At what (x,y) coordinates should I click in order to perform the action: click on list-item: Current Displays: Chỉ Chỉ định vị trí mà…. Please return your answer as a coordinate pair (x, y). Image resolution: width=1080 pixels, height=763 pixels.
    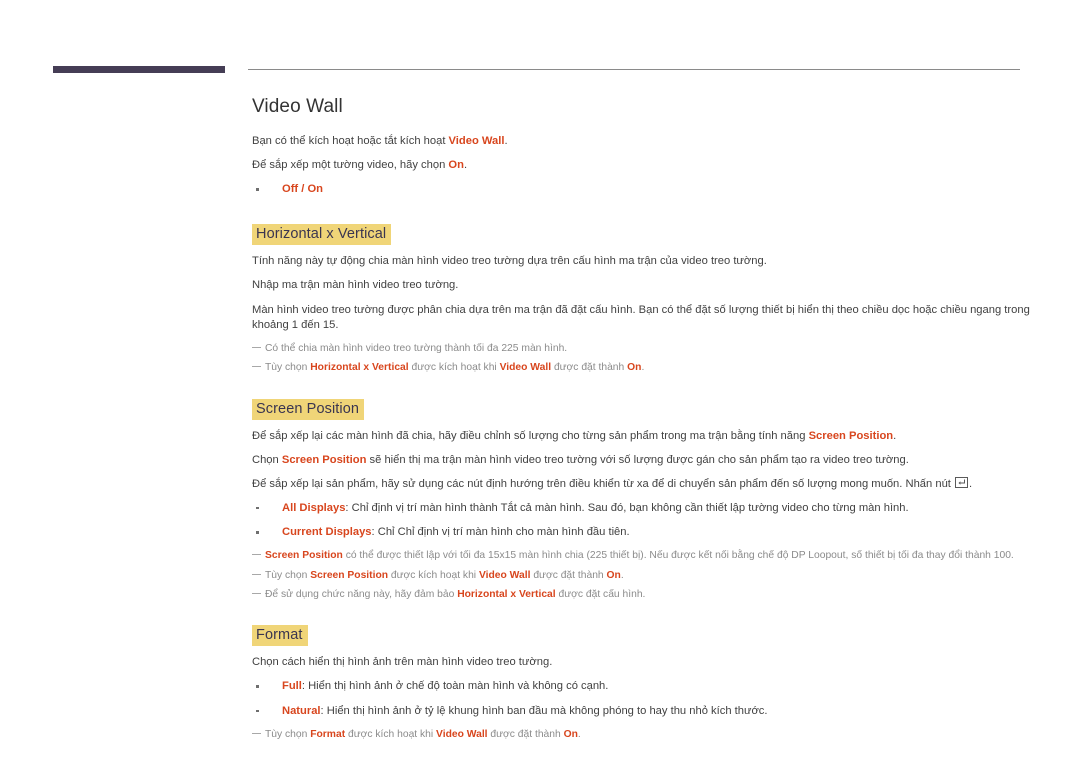
    Looking at the image, I should click on (647, 532).